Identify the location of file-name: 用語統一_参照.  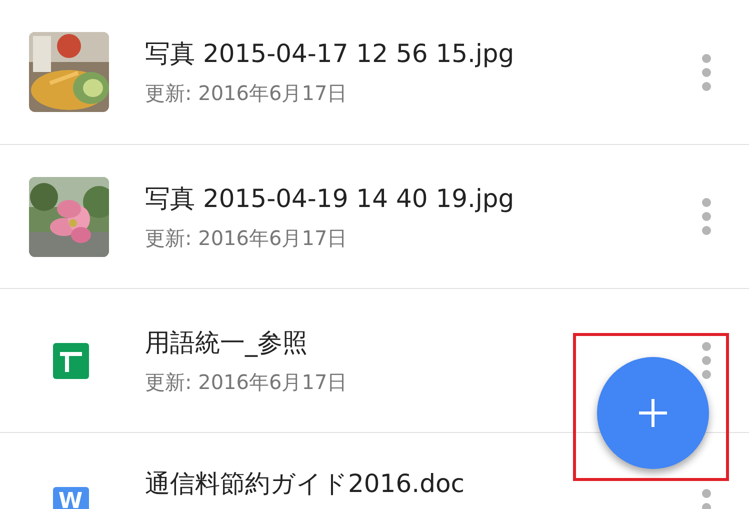
(226, 342).